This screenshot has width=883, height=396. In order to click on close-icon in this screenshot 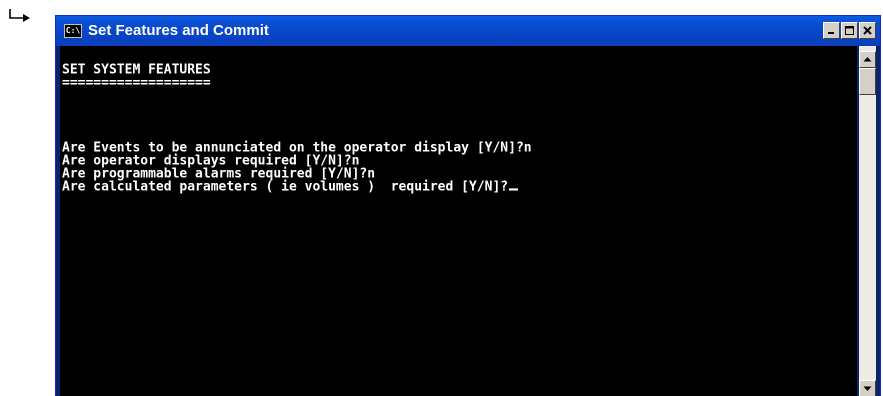, I will do `click(867, 30)`.